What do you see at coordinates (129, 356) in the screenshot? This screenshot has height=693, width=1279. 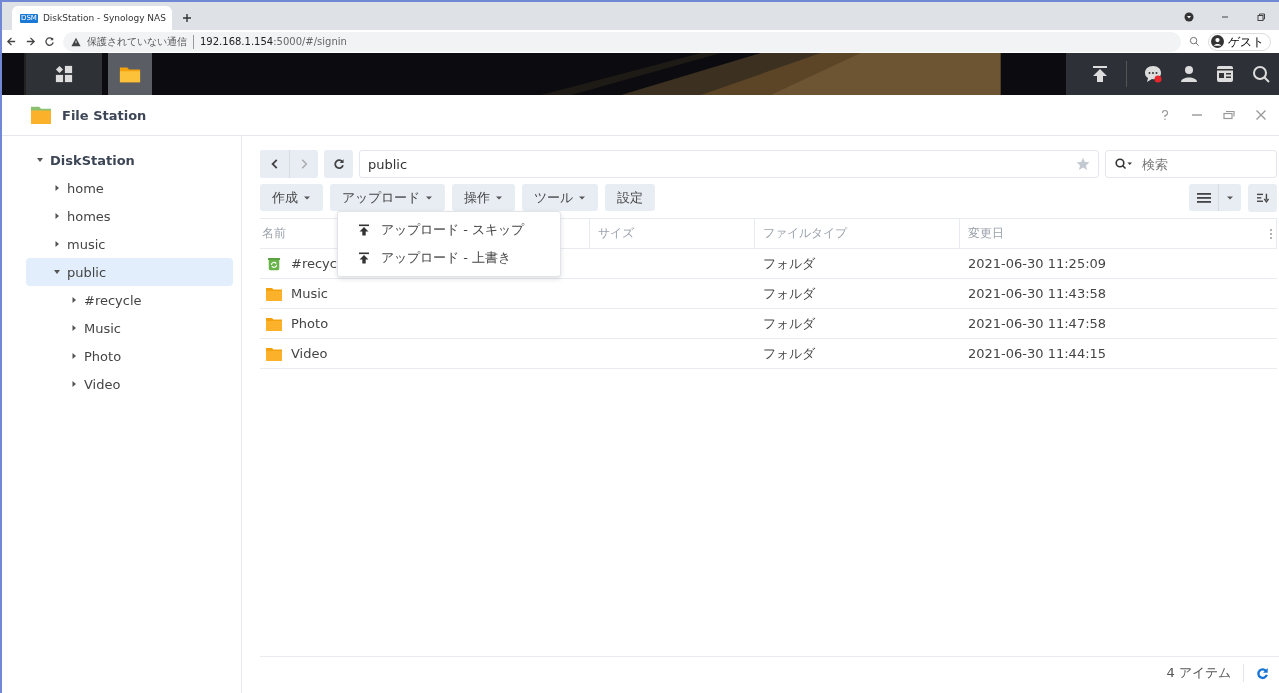 I see `tree-item: Photo` at bounding box center [129, 356].